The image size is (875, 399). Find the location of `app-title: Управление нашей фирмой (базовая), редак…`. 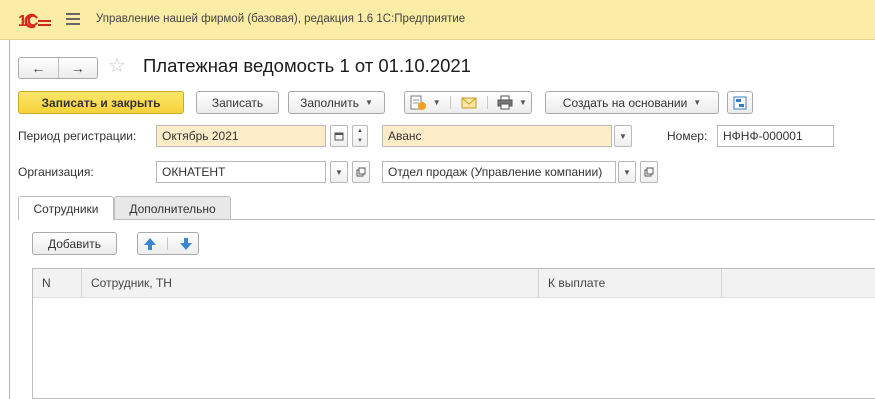

app-title: Управление нашей фирмой (базовая), редак… is located at coordinates (281, 19).